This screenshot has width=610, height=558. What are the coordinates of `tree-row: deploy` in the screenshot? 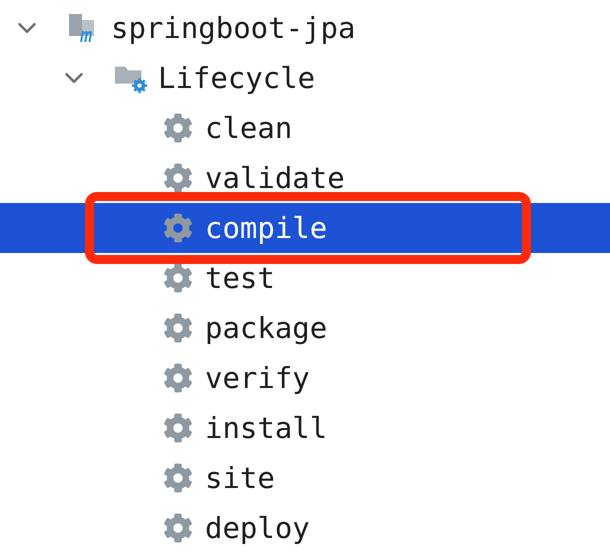 It's located at (305, 528).